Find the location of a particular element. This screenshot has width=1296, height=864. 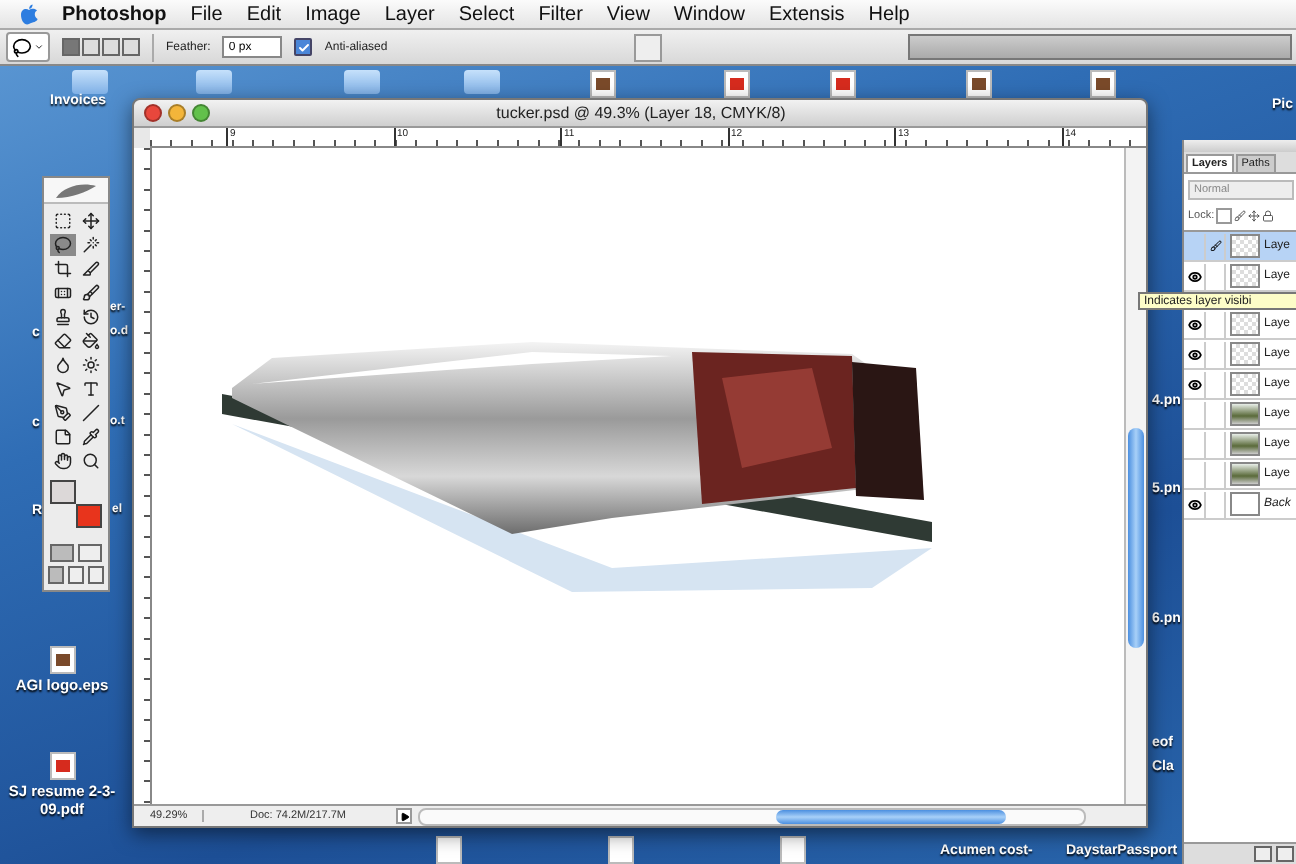

line-icon is located at coordinates (90, 413).